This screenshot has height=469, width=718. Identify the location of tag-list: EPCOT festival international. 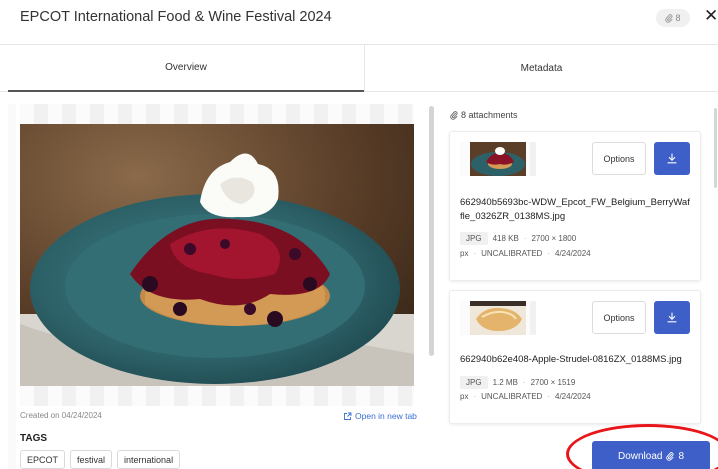
(100, 459).